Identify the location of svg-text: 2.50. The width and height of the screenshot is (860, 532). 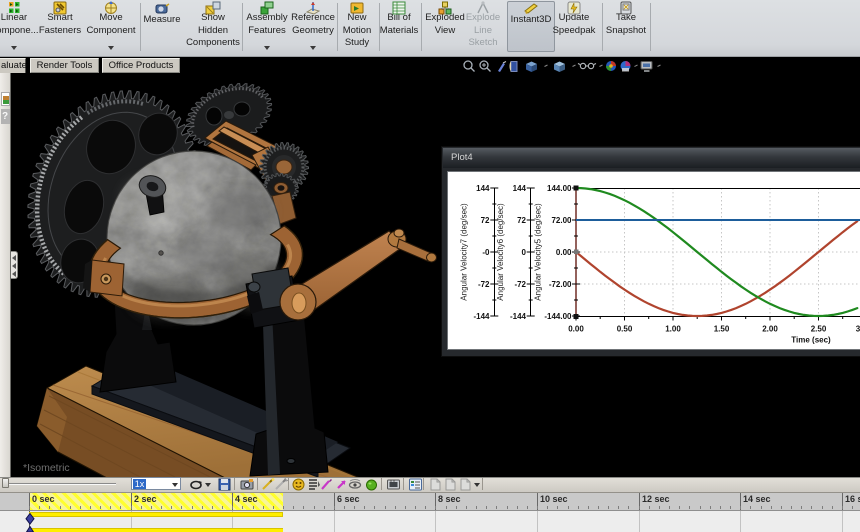
(819, 329).